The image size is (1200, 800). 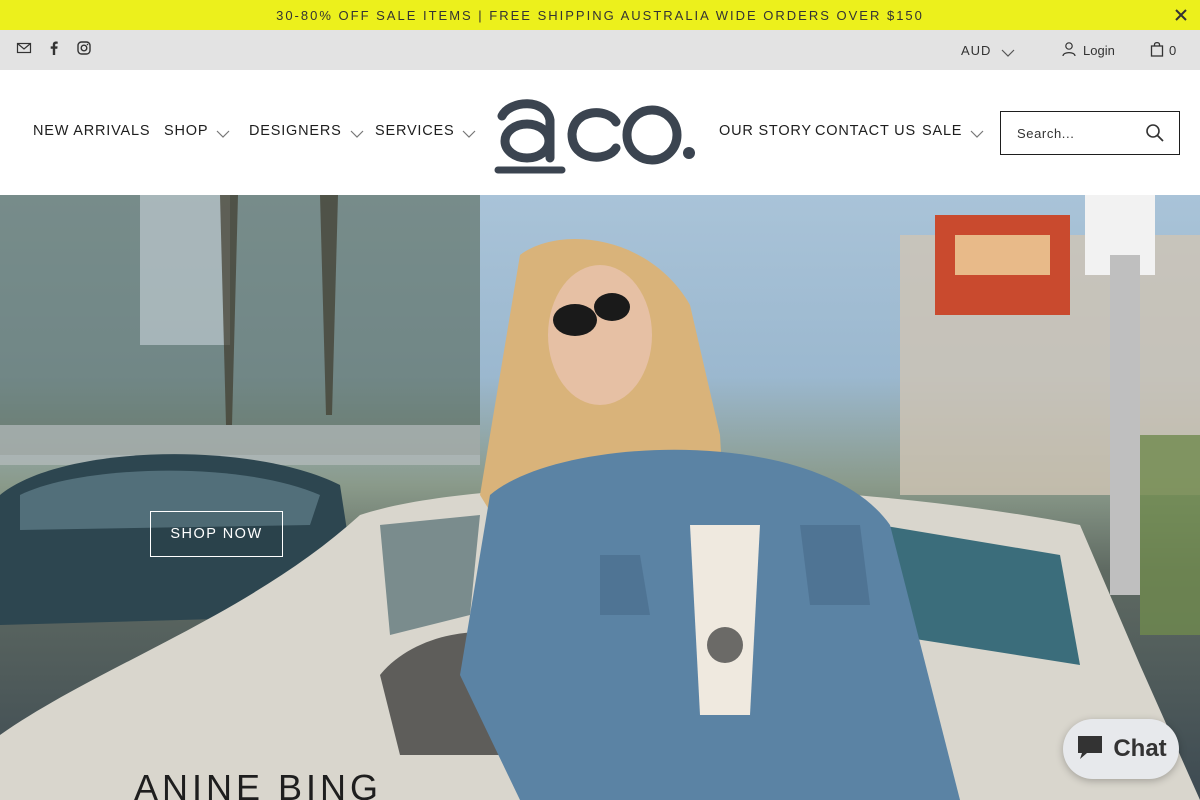 I want to click on nav-our-story: OUR STORY, so click(x=765, y=131).